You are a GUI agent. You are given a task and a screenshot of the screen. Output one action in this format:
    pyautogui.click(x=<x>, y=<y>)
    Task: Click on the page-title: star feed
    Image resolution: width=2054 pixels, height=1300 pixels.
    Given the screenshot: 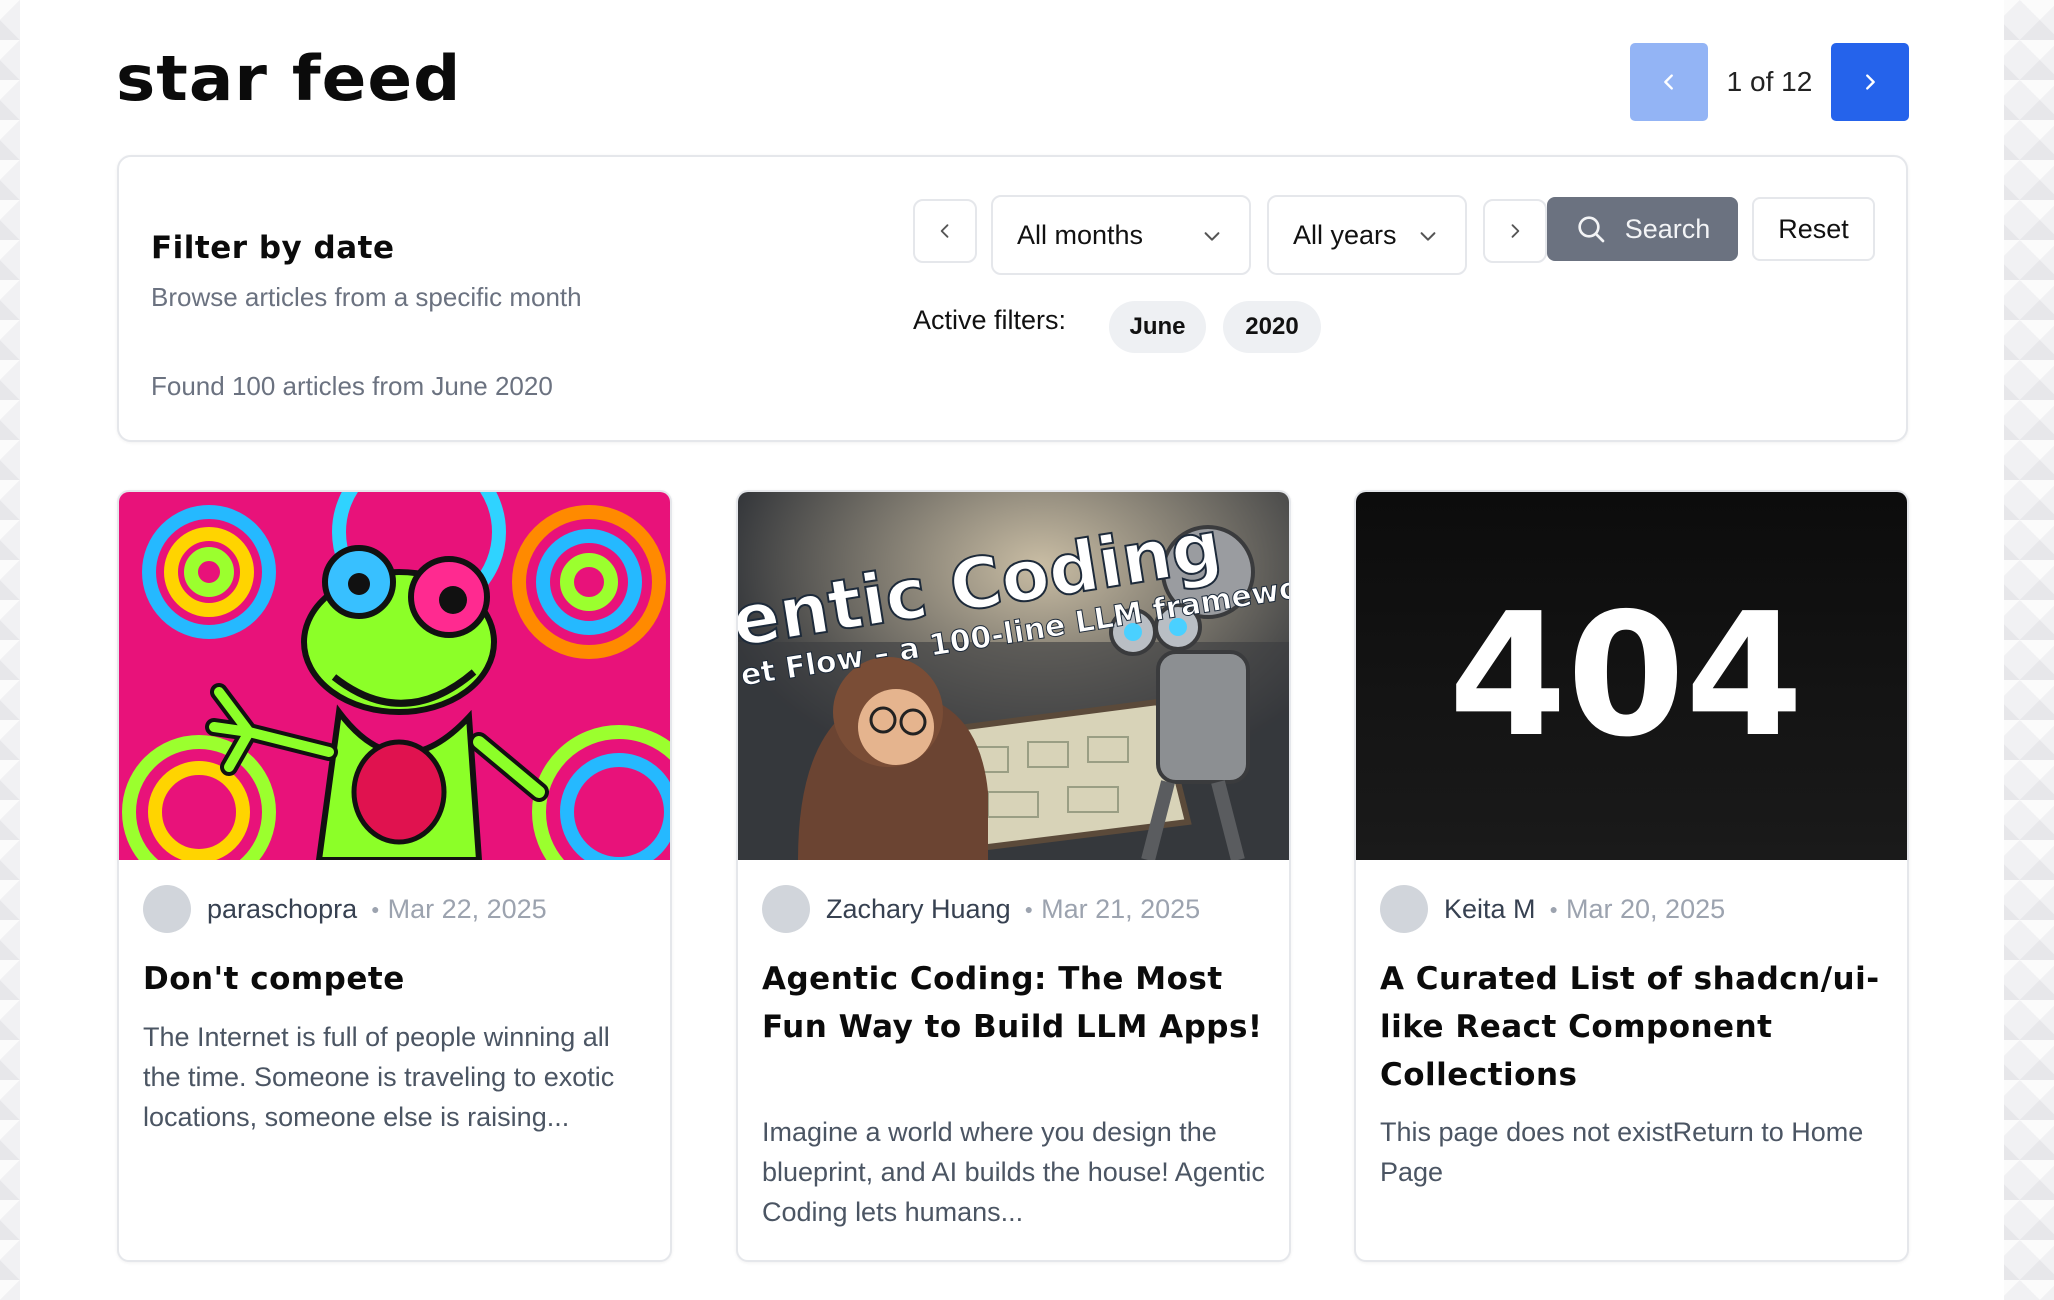 What is the action you would take?
    pyautogui.click(x=289, y=78)
    